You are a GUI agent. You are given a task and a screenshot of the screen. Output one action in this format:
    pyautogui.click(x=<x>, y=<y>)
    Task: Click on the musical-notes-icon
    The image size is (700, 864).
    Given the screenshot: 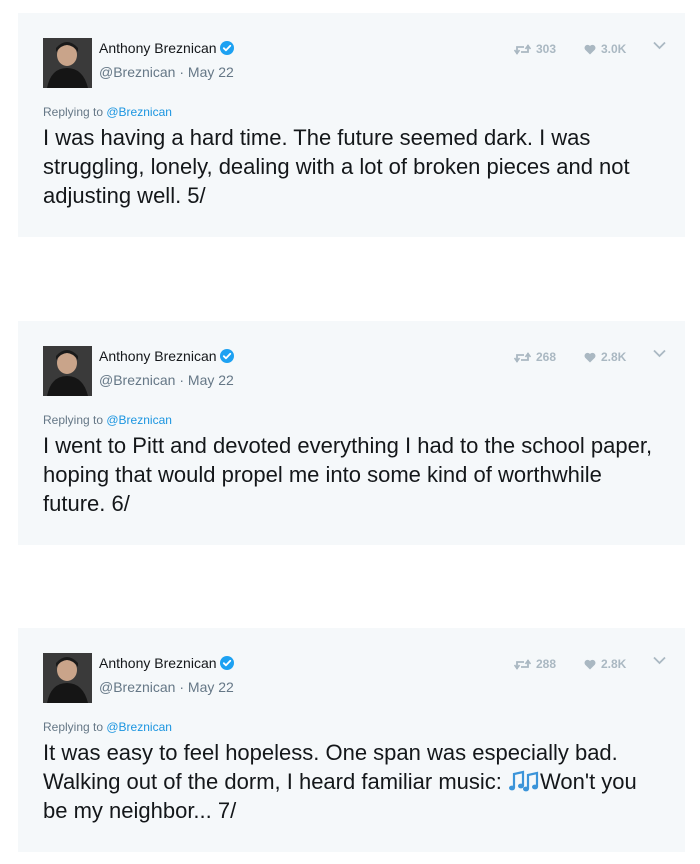 What is the action you would take?
    pyautogui.click(x=524, y=781)
    